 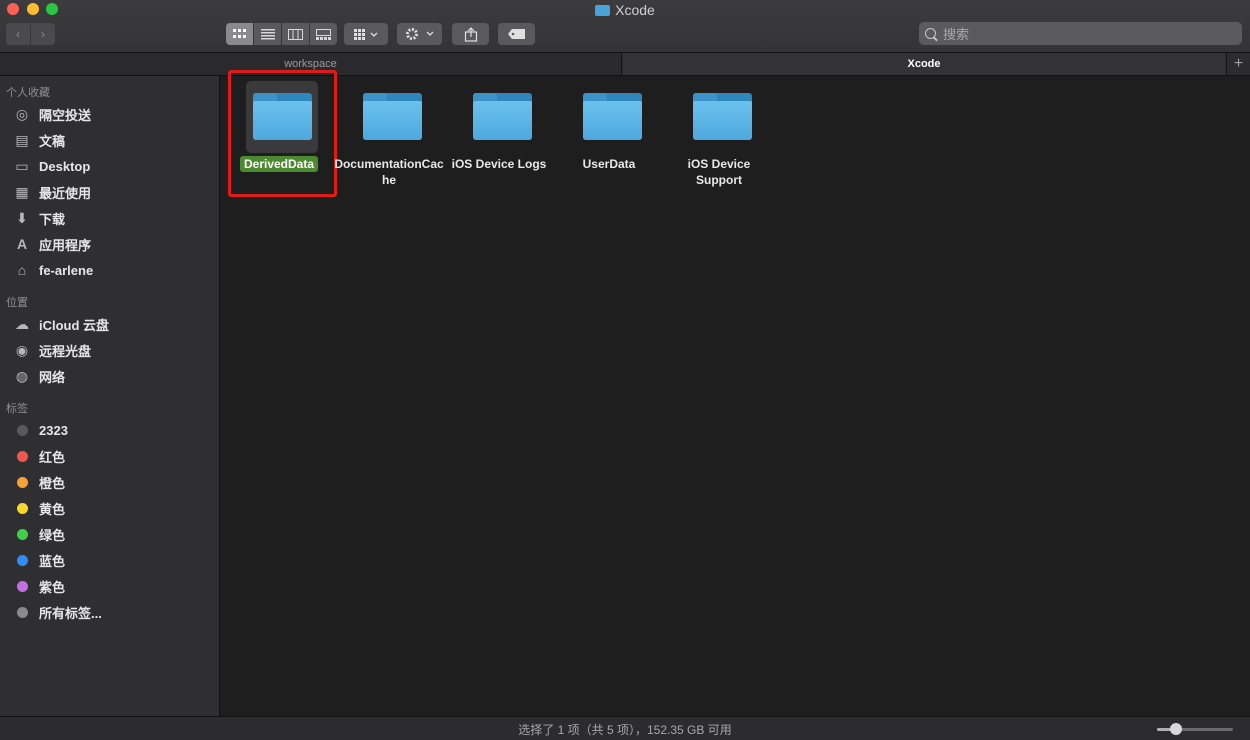 What do you see at coordinates (65, 351) in the screenshot?
I see `sidebar-item-label: 远程光盘` at bounding box center [65, 351].